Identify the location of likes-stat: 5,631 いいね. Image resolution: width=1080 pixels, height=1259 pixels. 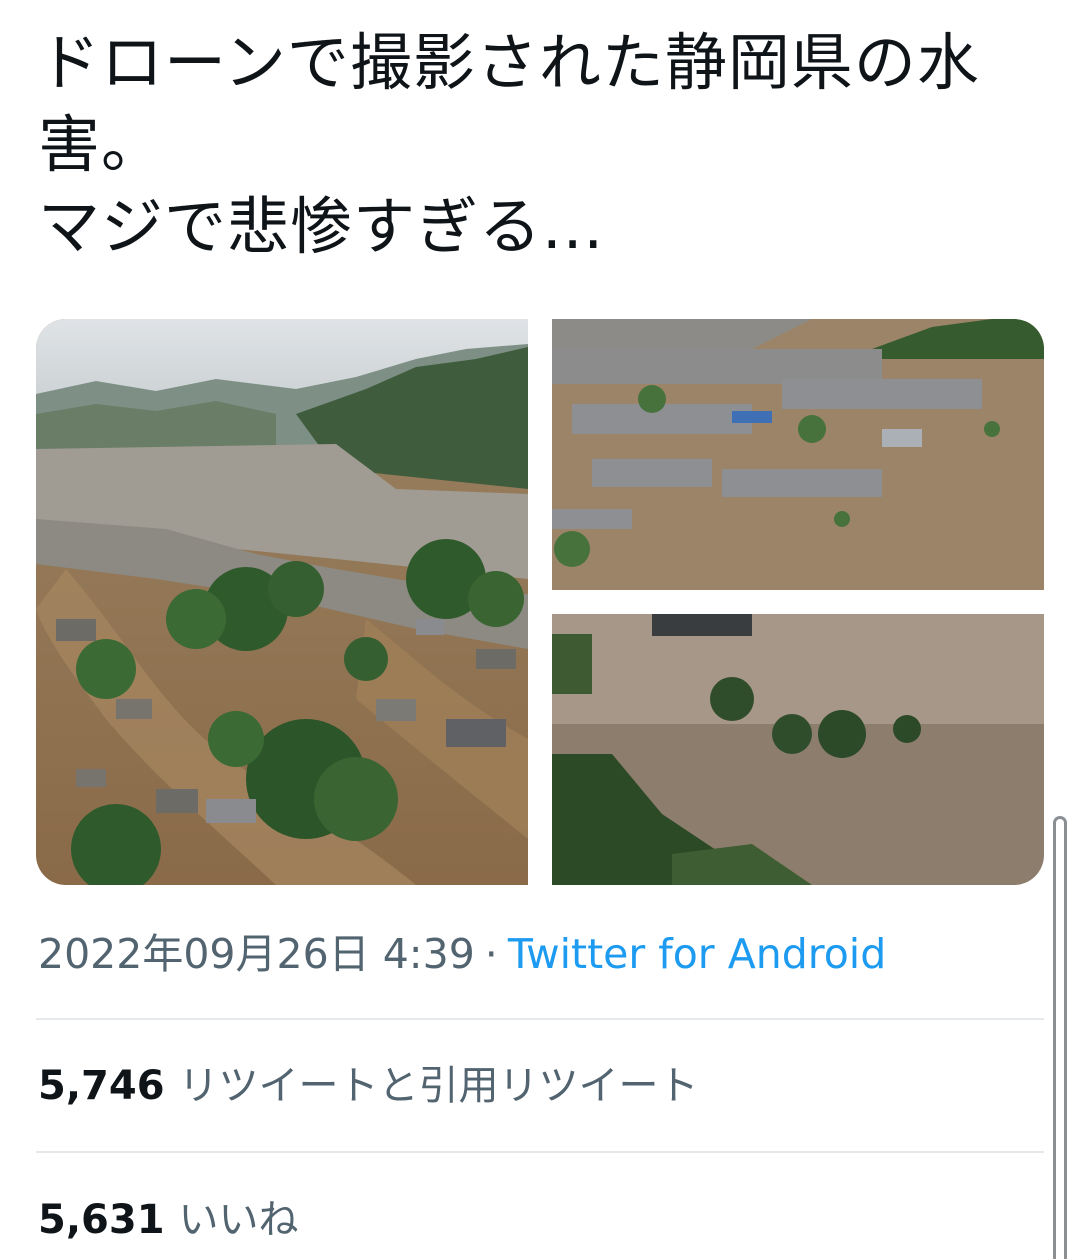
(168, 1220).